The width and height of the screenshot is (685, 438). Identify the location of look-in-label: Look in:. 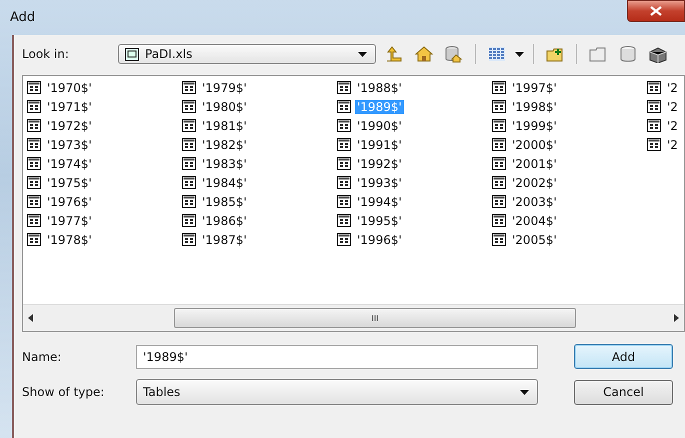
(46, 54).